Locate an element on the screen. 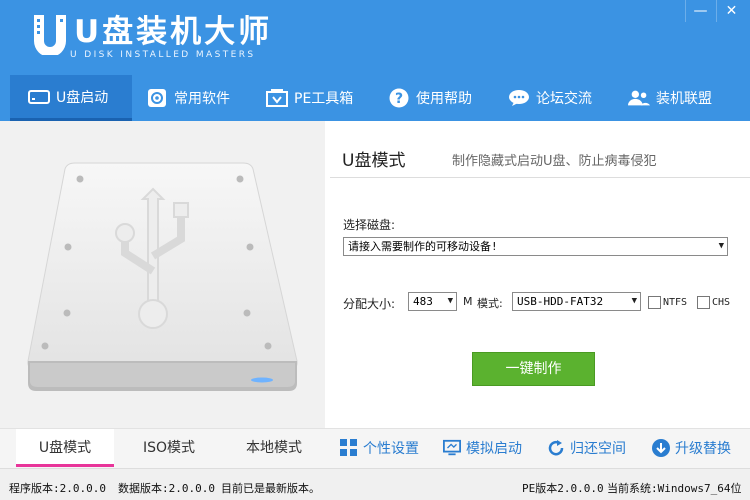 Image resolution: width=750 pixels, height=500 pixels. nav-help: ? 使用帮助 is located at coordinates (438, 98).